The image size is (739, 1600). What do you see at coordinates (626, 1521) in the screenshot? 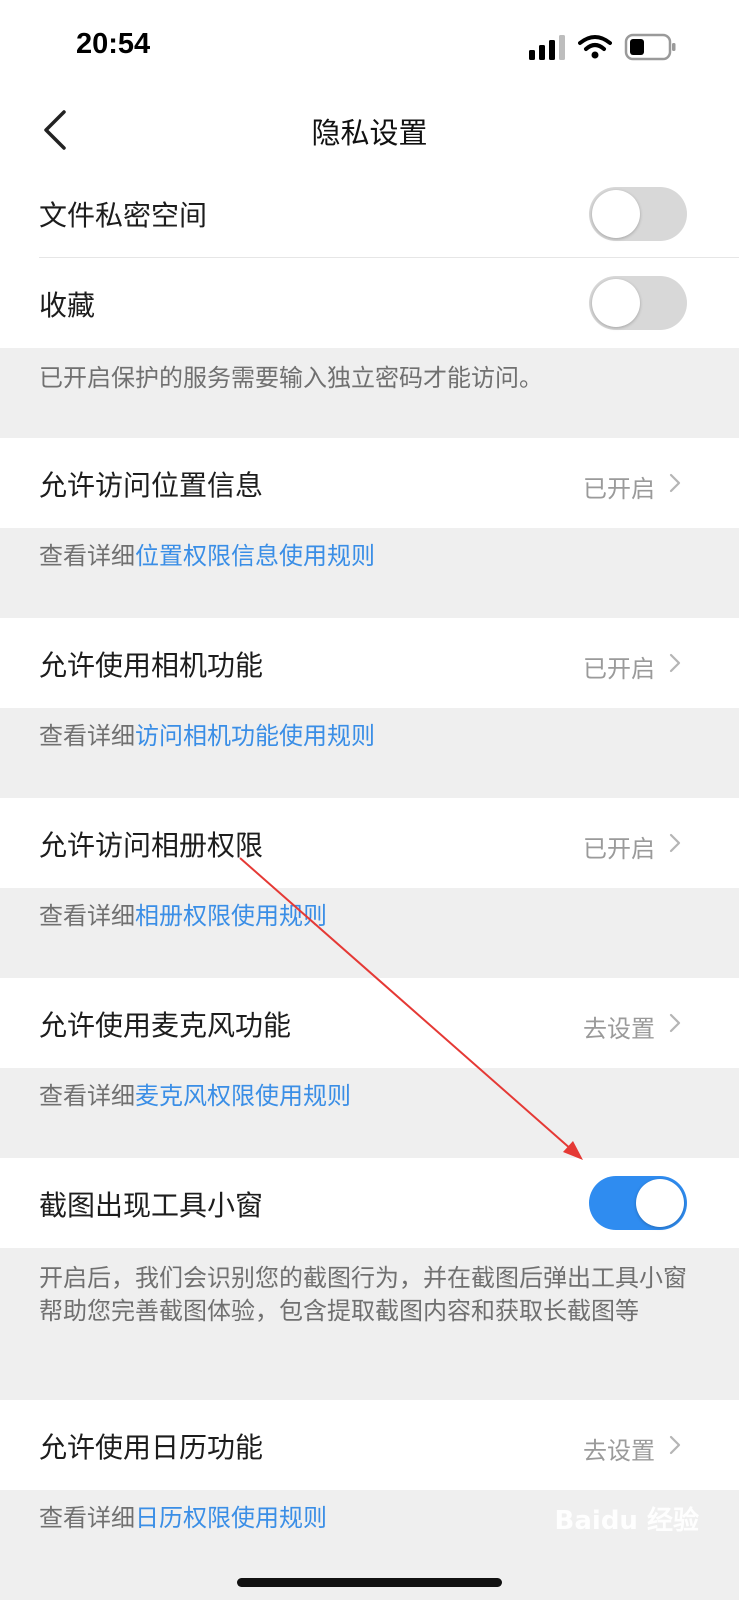
I see `watermark-logo: Baidu 经验` at bounding box center [626, 1521].